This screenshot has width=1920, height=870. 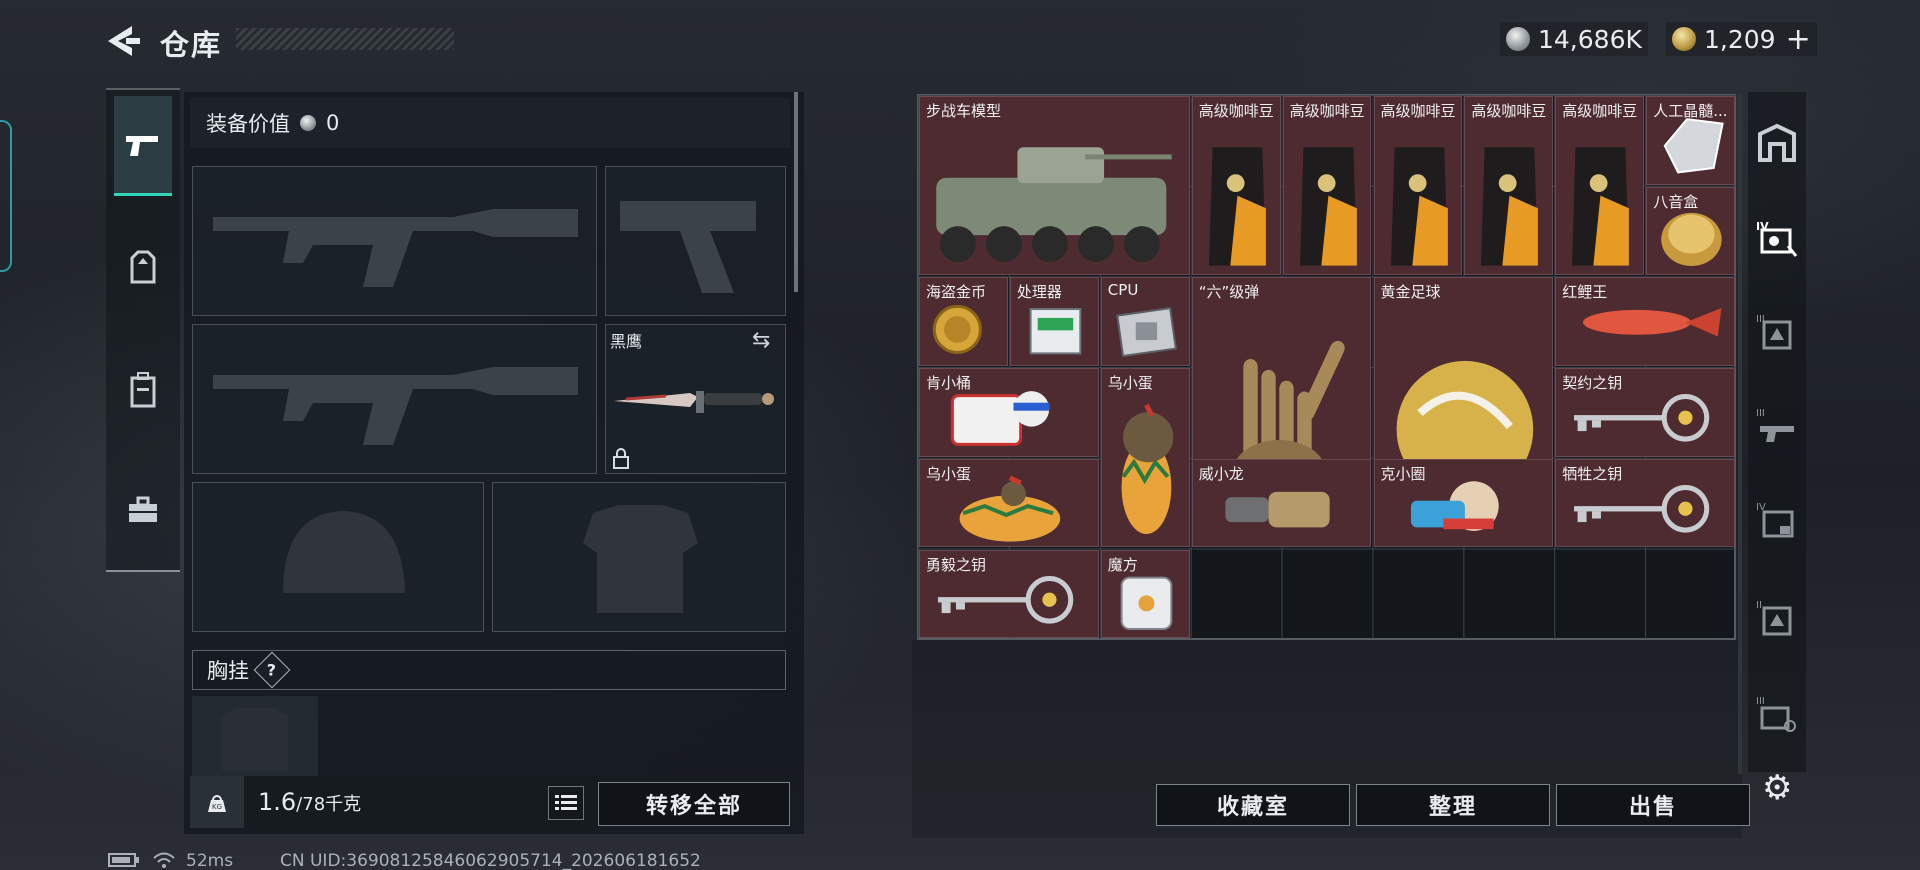 What do you see at coordinates (964, 111) in the screenshot?
I see `stash-item-label: 步战车模型` at bounding box center [964, 111].